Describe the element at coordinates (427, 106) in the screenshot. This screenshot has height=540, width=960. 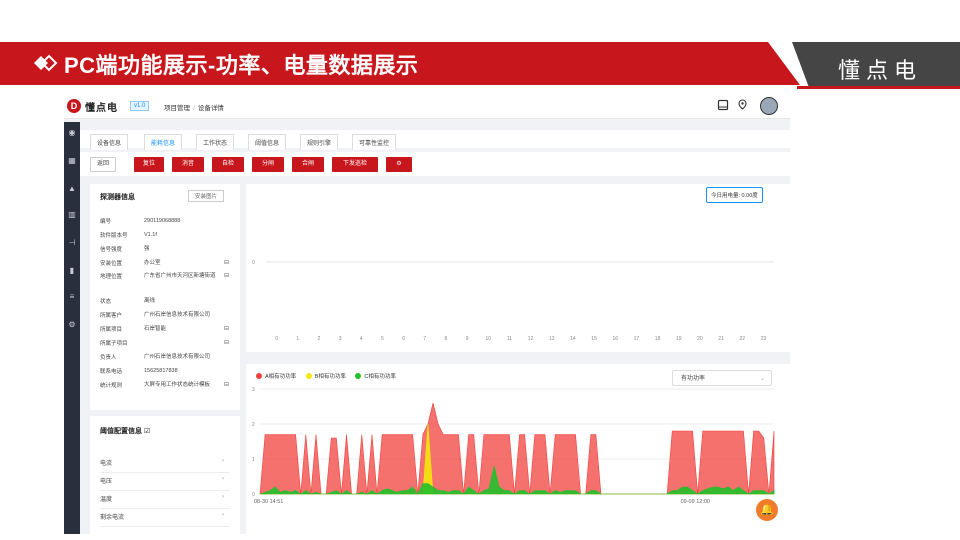
I see `top-bar: D 懂点电 v1.0 项目管理 / 设备详情` at that location.